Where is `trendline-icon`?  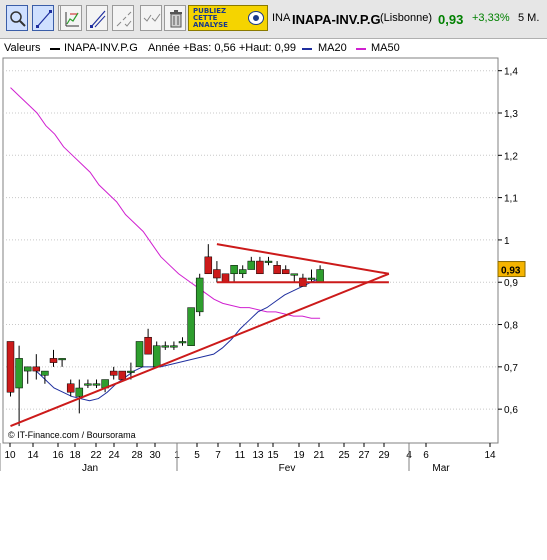
trendline-icon is located at coordinates (44, 19).